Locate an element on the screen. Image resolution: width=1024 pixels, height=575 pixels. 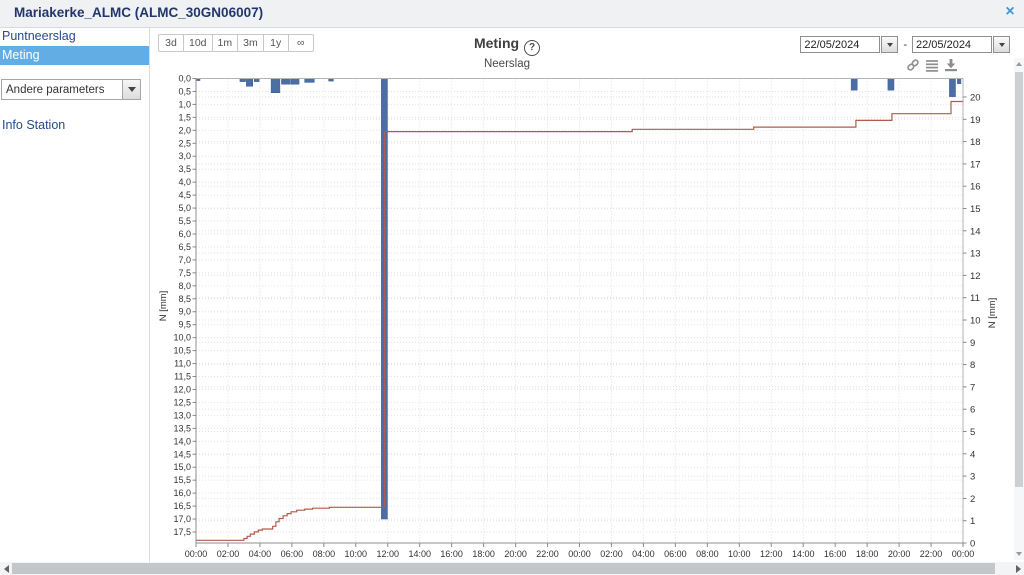
download-icon is located at coordinates (951, 65).